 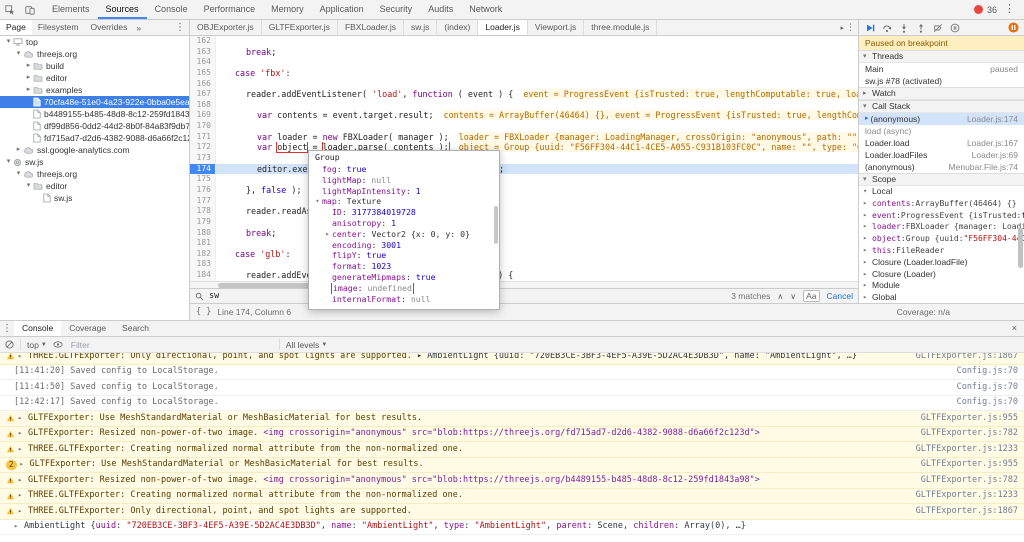 What do you see at coordinates (793, 296) in the screenshot?
I see `search-next-icon: ∨` at bounding box center [793, 296].